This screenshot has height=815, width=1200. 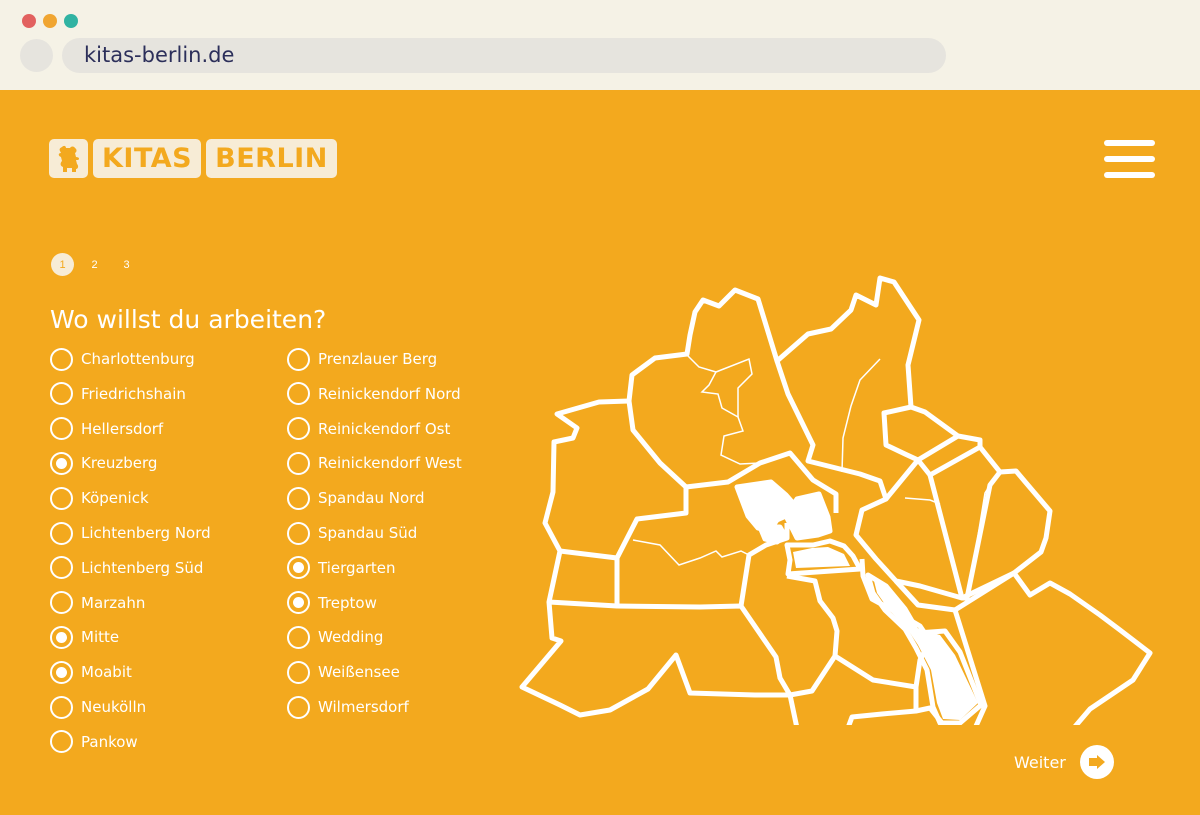 I want to click on district-option-label: Treptow, so click(x=347, y=602).